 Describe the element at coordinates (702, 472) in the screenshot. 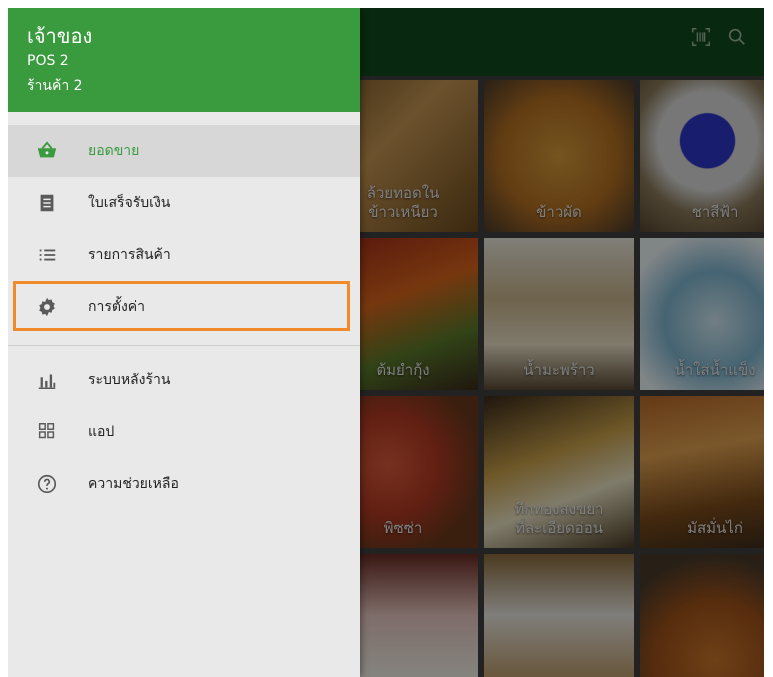

I see `product-tile: มัสมั่นไก่` at that location.